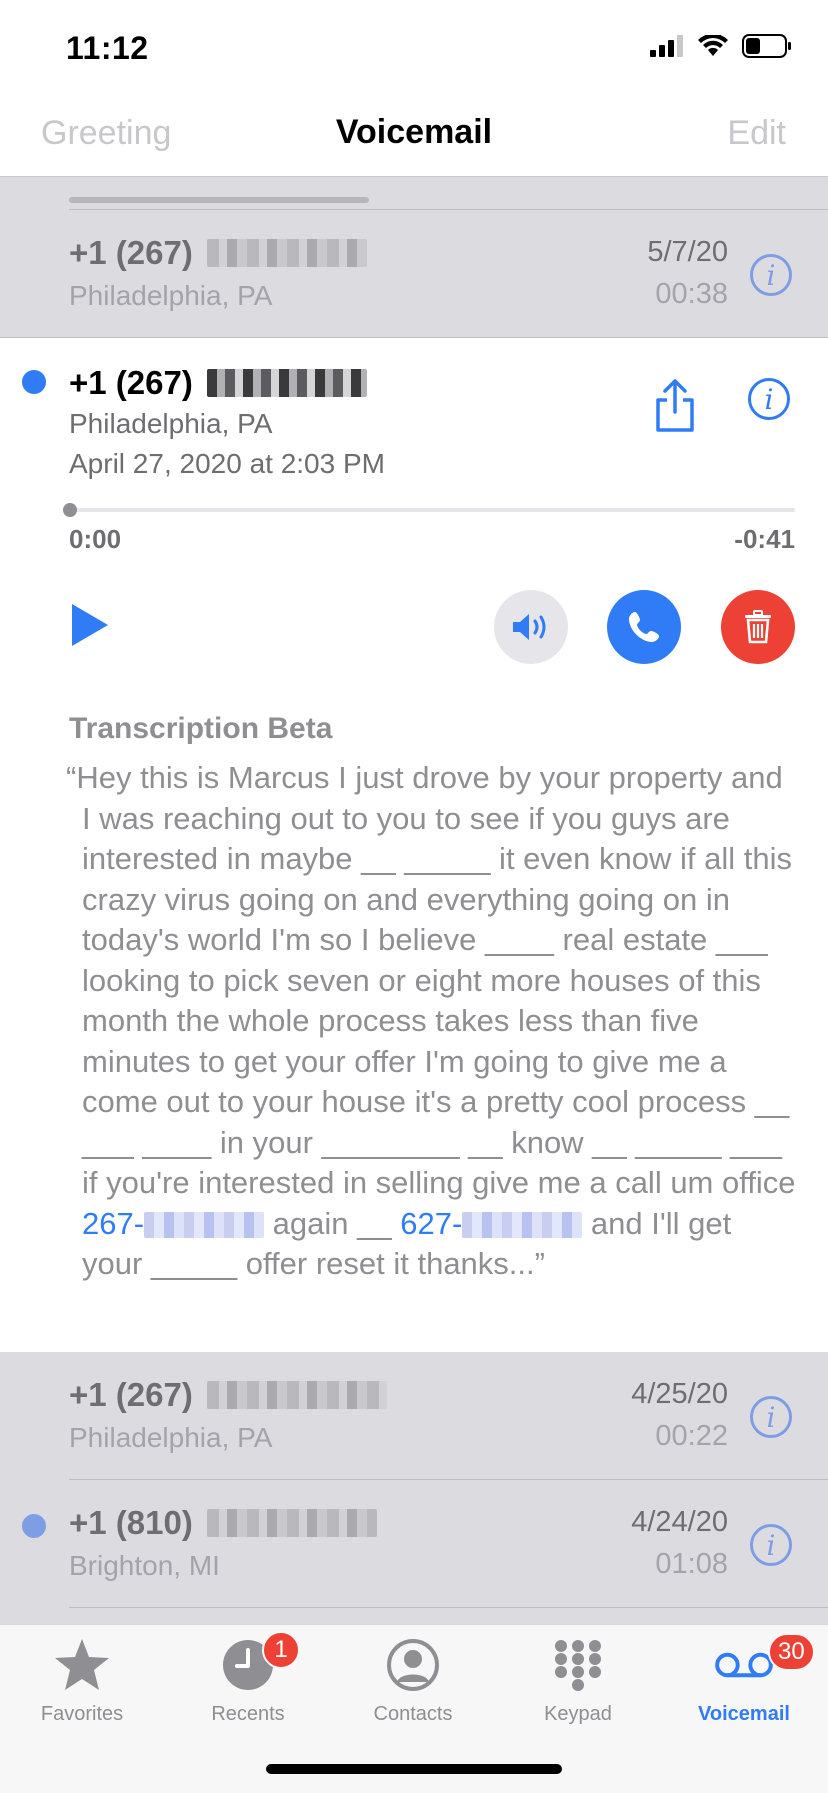 Image resolution: width=828 pixels, height=1793 pixels. What do you see at coordinates (744, 1714) in the screenshot?
I see `tab-label: Voicemail` at bounding box center [744, 1714].